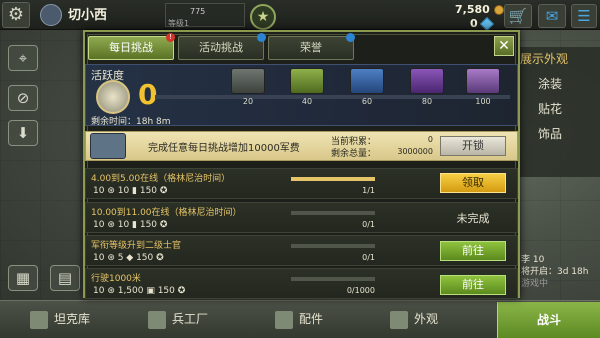  What do you see at coordinates (430, 139) in the screenshot?
I see `bonus-current-value: 0` at bounding box center [430, 139].